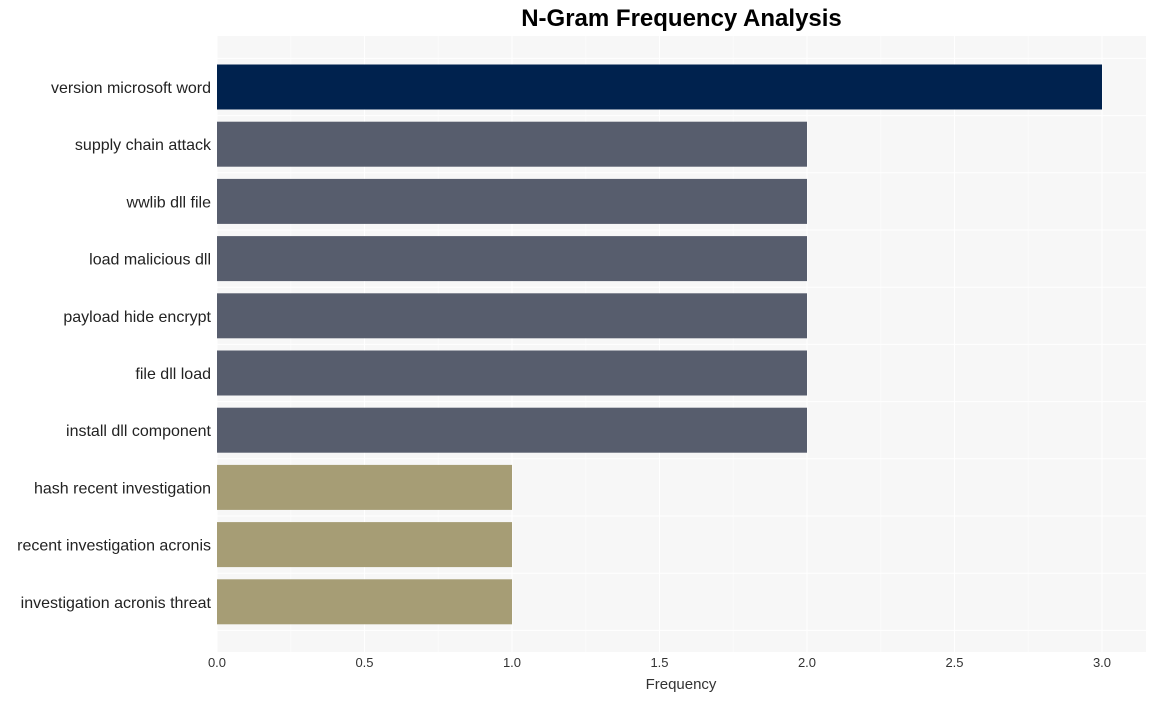  I want to click on x-axis-title: Frequency, so click(681, 684).